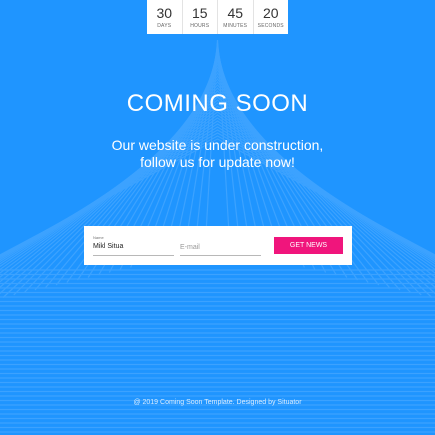  Describe the element at coordinates (164, 13) in the screenshot. I see `countdown-days-value: 30` at that location.